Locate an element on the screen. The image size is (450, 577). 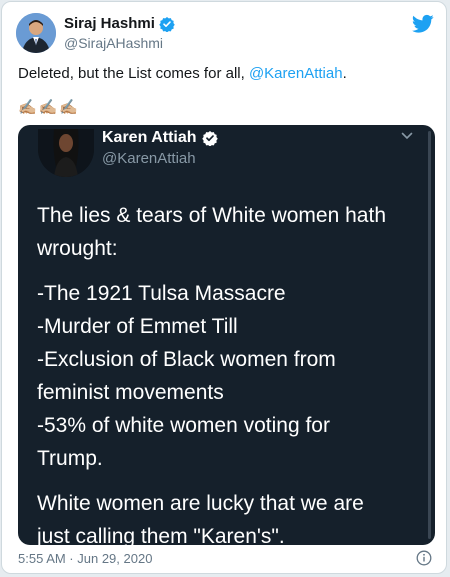
quoted-name-row: Karen Attiah is located at coordinates (160, 138).